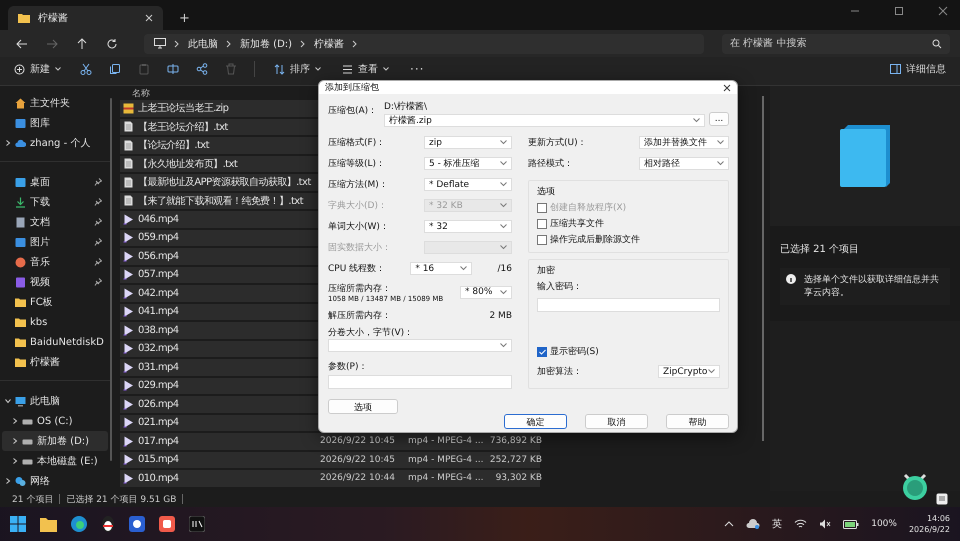 This screenshot has height=541, width=960. What do you see at coordinates (159, 404) in the screenshot?
I see `file-name: 026.mp4` at bounding box center [159, 404].